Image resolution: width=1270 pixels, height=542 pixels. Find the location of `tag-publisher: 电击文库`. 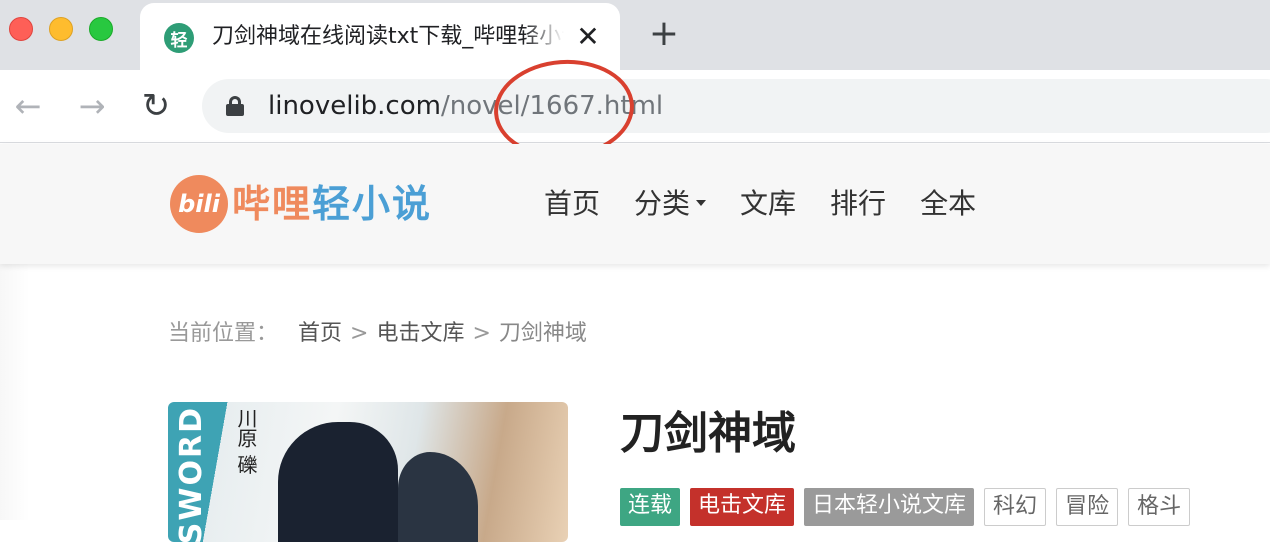

tag-publisher: 电击文库 is located at coordinates (742, 507).